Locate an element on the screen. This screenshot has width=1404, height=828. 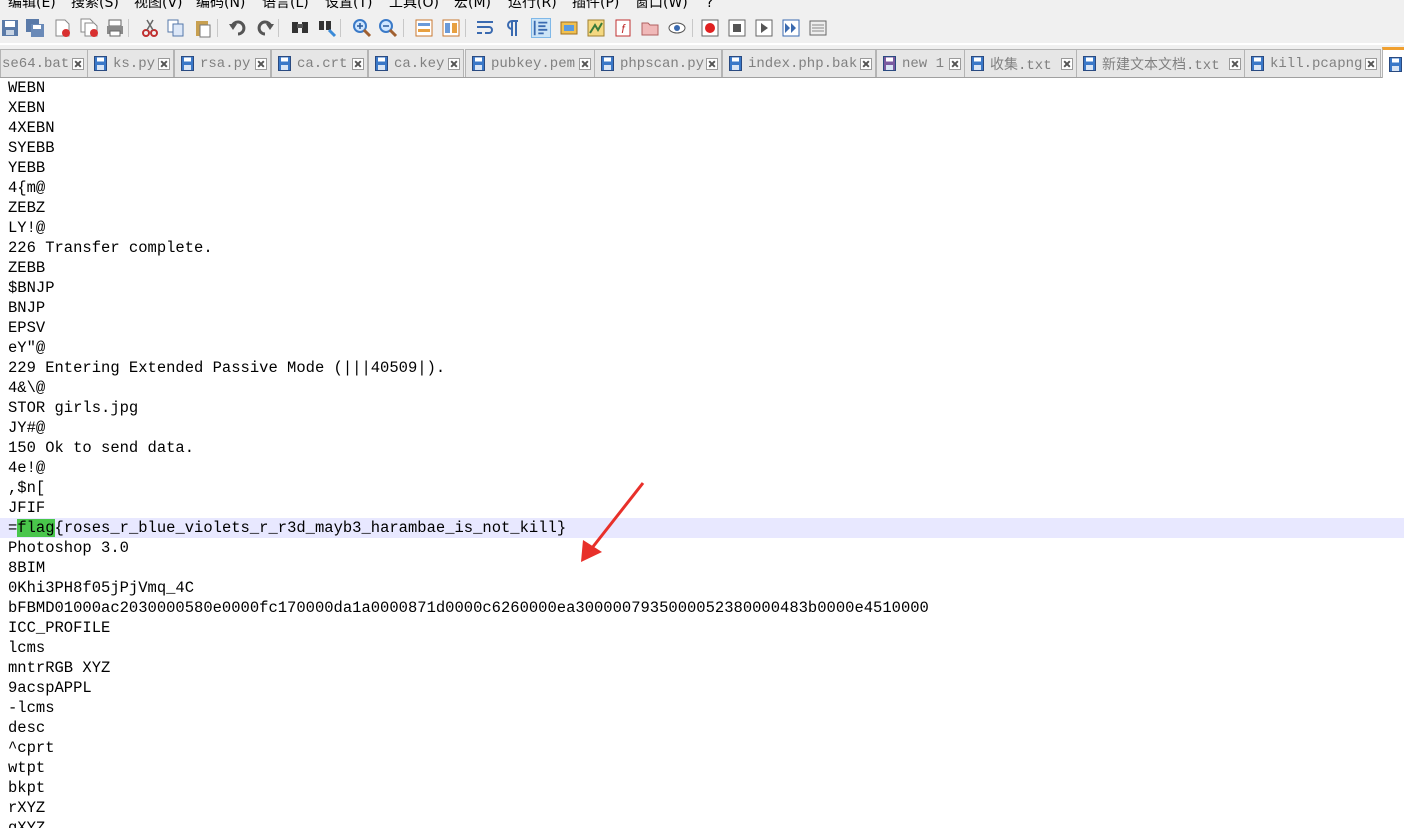
cut-button is located at coordinates (150, 28).